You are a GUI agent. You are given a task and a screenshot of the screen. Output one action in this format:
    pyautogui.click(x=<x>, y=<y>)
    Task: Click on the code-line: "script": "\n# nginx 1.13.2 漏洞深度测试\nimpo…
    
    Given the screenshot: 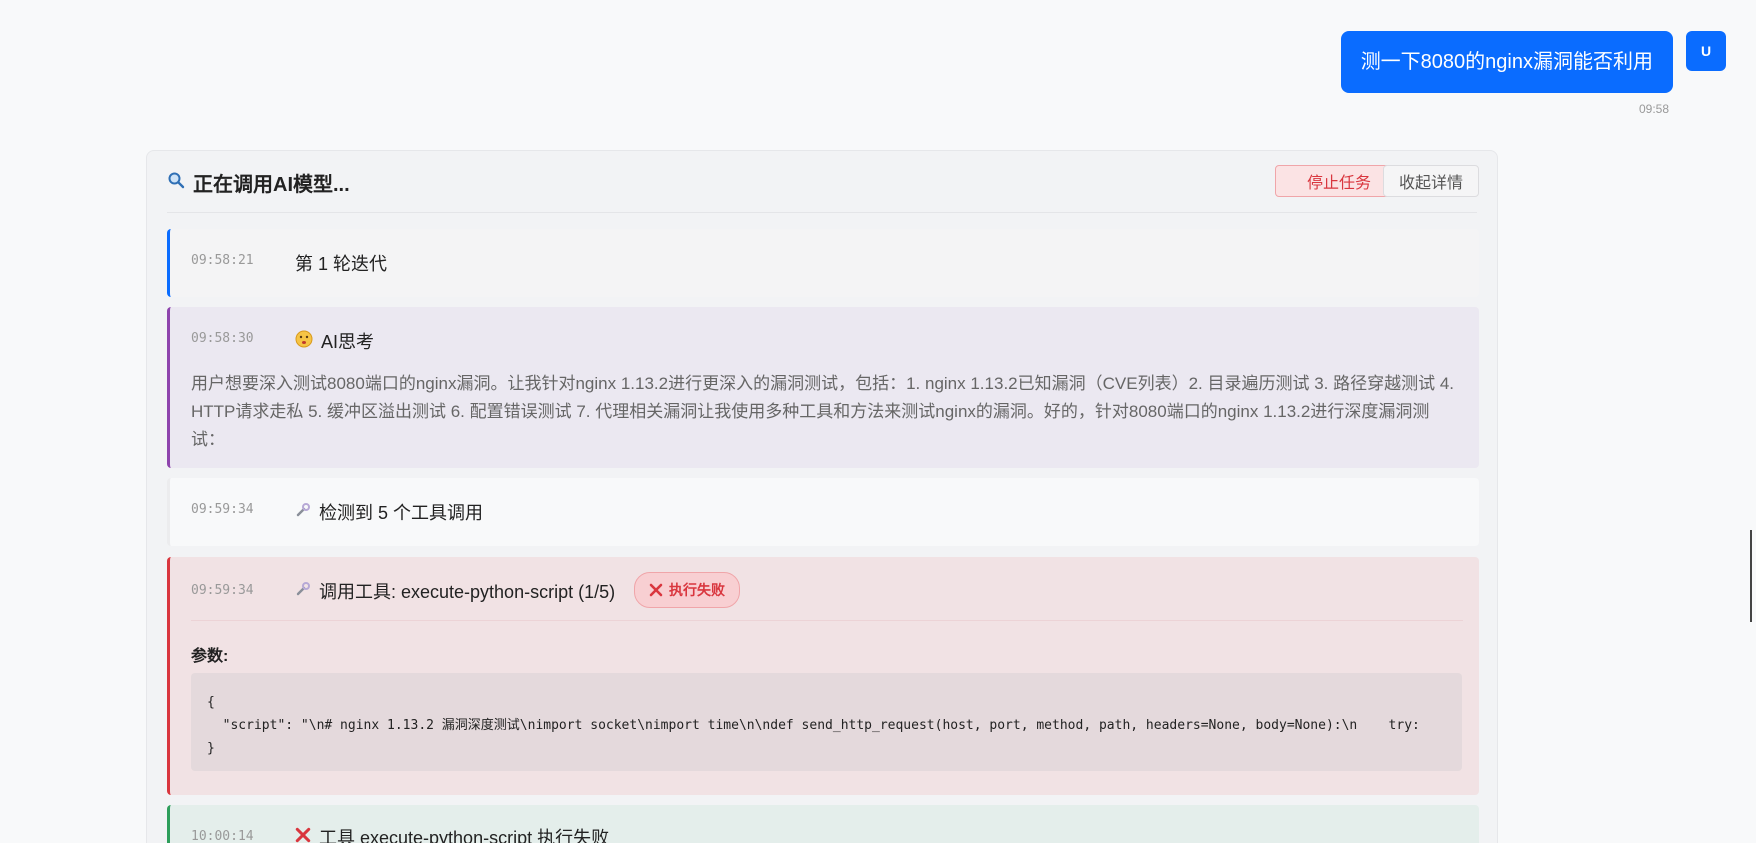 What is the action you would take?
    pyautogui.click(x=813, y=725)
    